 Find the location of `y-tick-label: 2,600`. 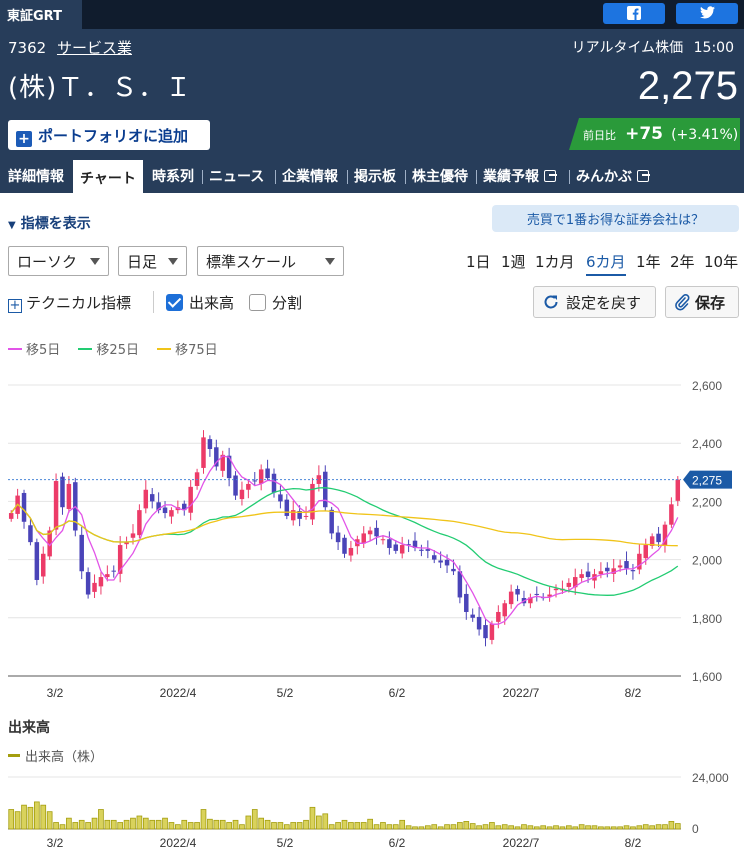

y-tick-label: 2,600 is located at coordinates (707, 386).